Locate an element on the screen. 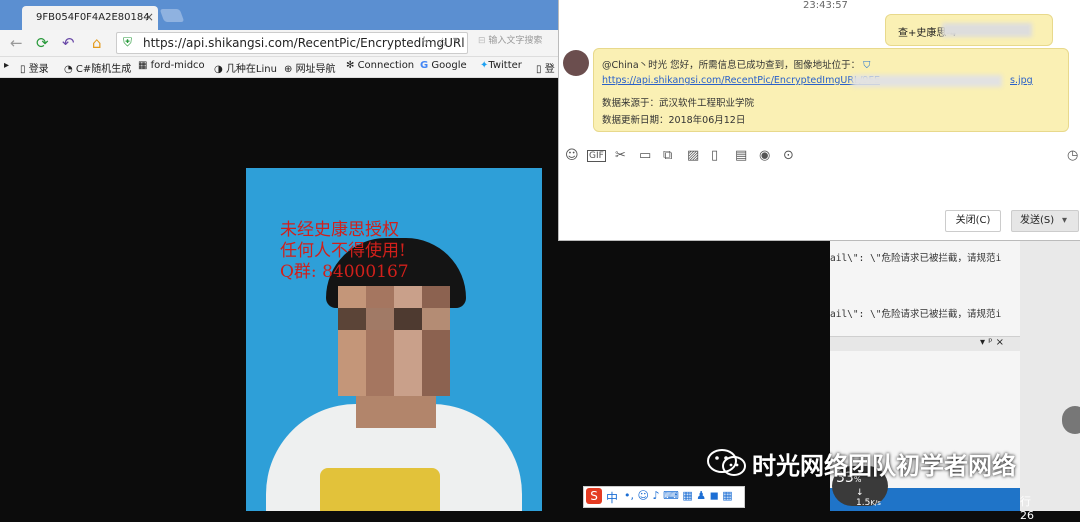 The width and height of the screenshot is (1080, 522). dropdown-icon: ▾ is located at coordinates (455, 40).